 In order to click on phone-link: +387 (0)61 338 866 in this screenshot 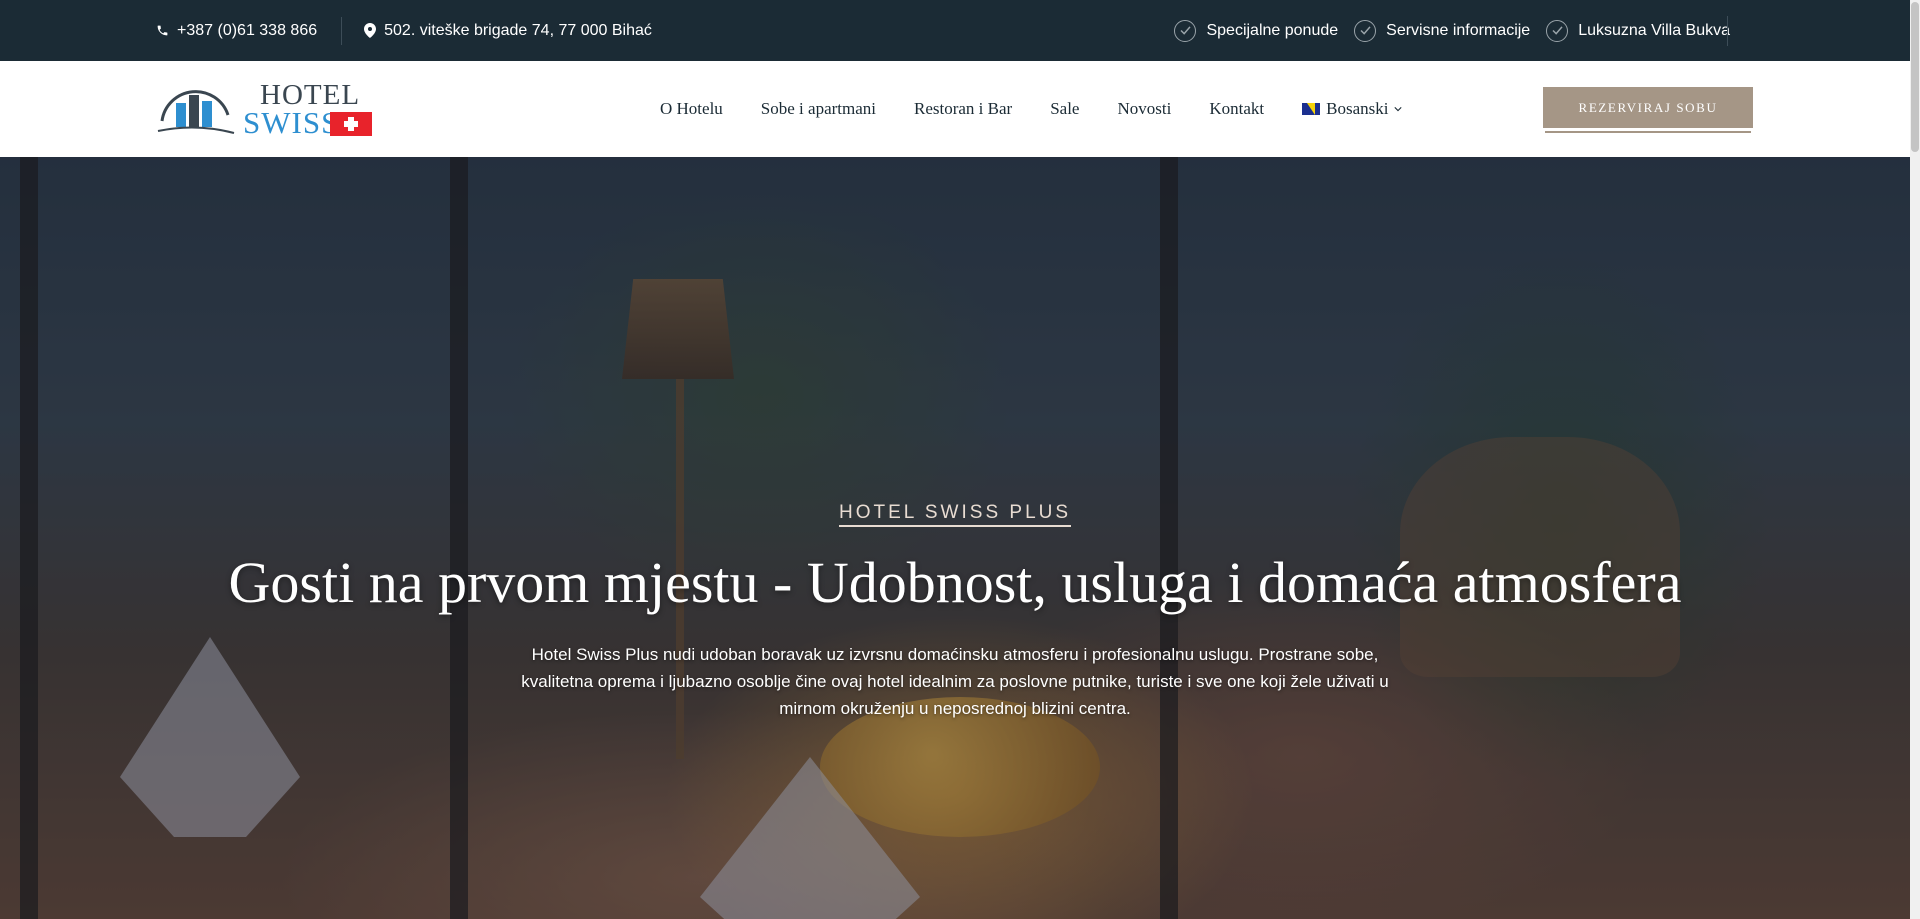, I will do `click(236, 31)`.